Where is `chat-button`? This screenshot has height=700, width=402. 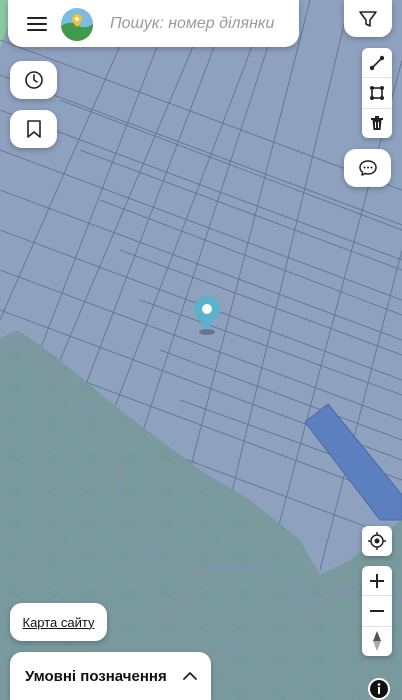
chat-button is located at coordinates (367, 168).